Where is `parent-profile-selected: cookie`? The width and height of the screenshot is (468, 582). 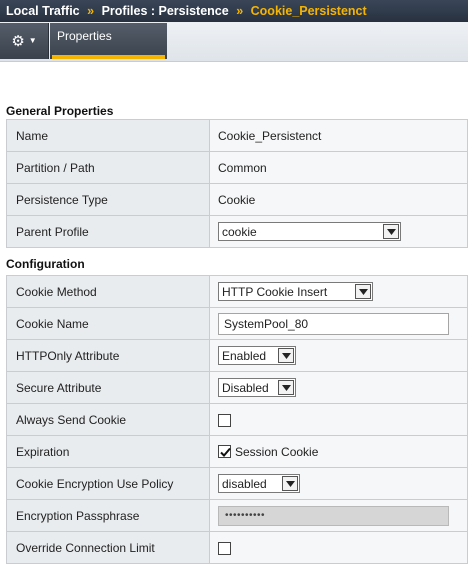 parent-profile-selected: cookie is located at coordinates (239, 231).